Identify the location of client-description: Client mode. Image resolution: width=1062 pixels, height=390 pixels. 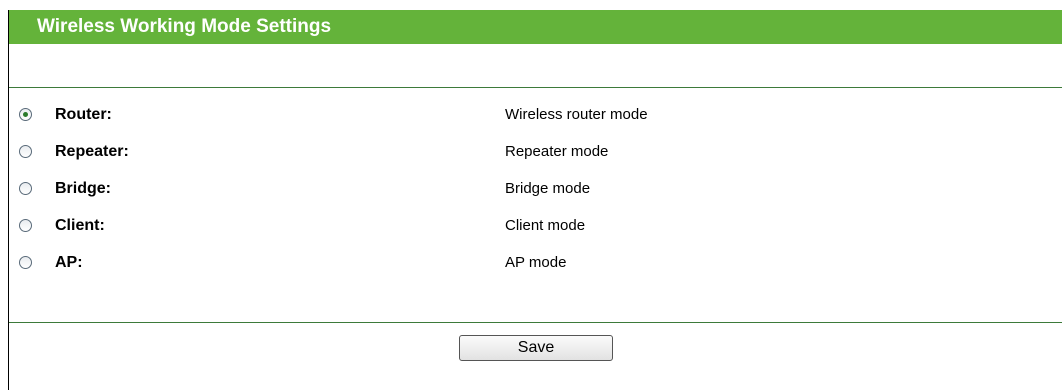
(545, 225).